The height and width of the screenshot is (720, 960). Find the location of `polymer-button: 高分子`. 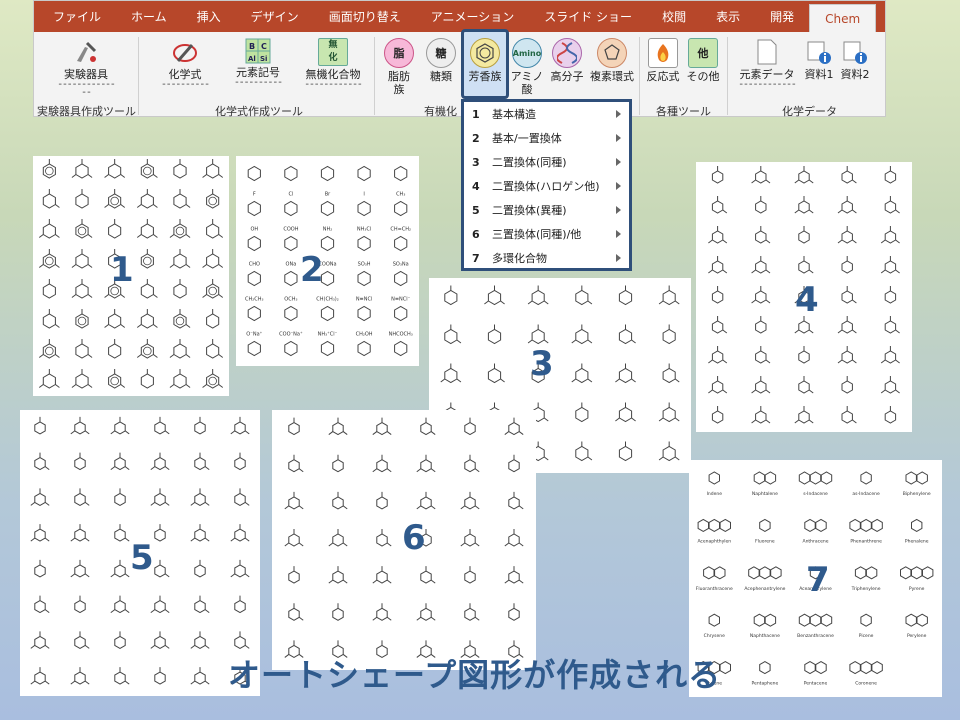

polymer-button: 高分子 is located at coordinates (567, 60).